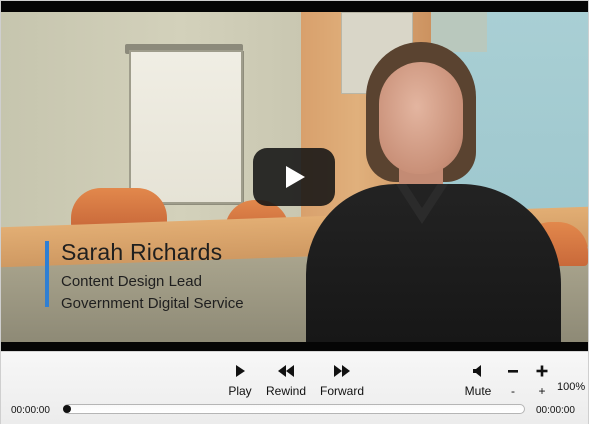  Describe the element at coordinates (286, 391) in the screenshot. I see `rewind-label: Rewind` at that location.